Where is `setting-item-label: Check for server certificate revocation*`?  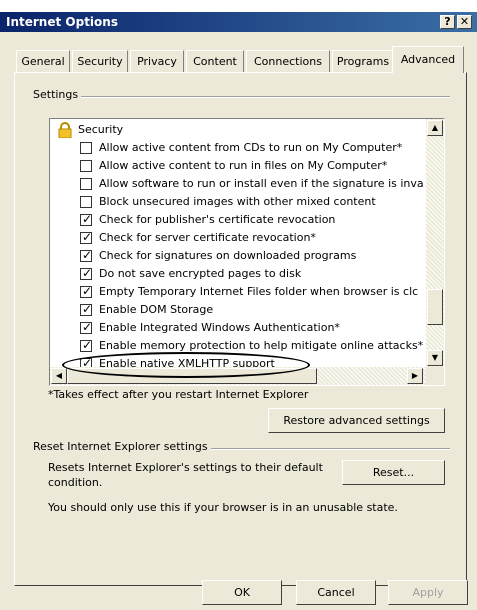
setting-item-label: Check for server certificate revocation* is located at coordinates (207, 237).